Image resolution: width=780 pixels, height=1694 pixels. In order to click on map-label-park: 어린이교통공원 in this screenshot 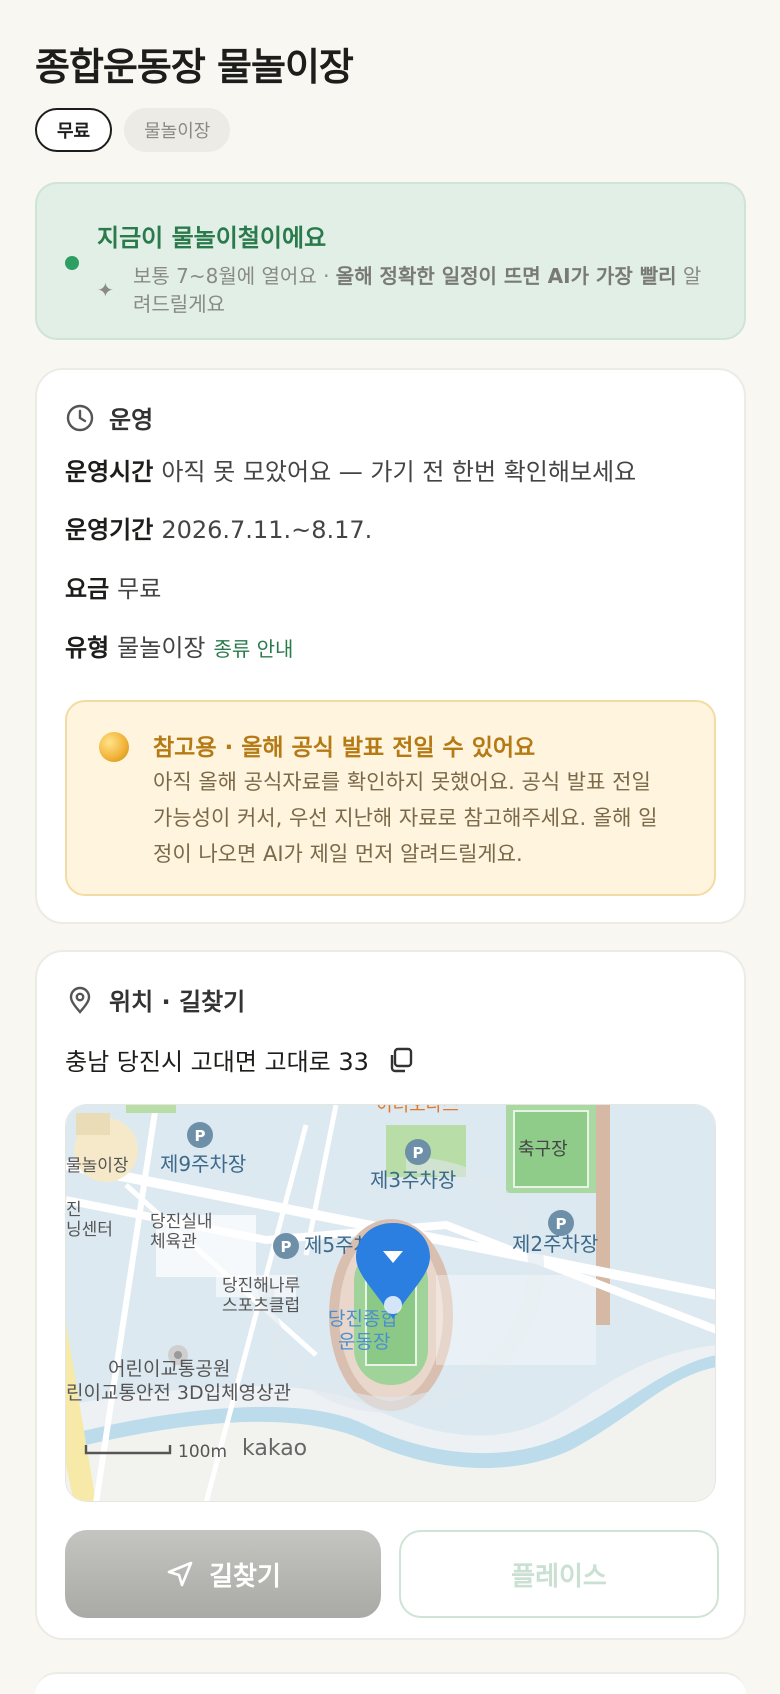, I will do `click(169, 1369)`.